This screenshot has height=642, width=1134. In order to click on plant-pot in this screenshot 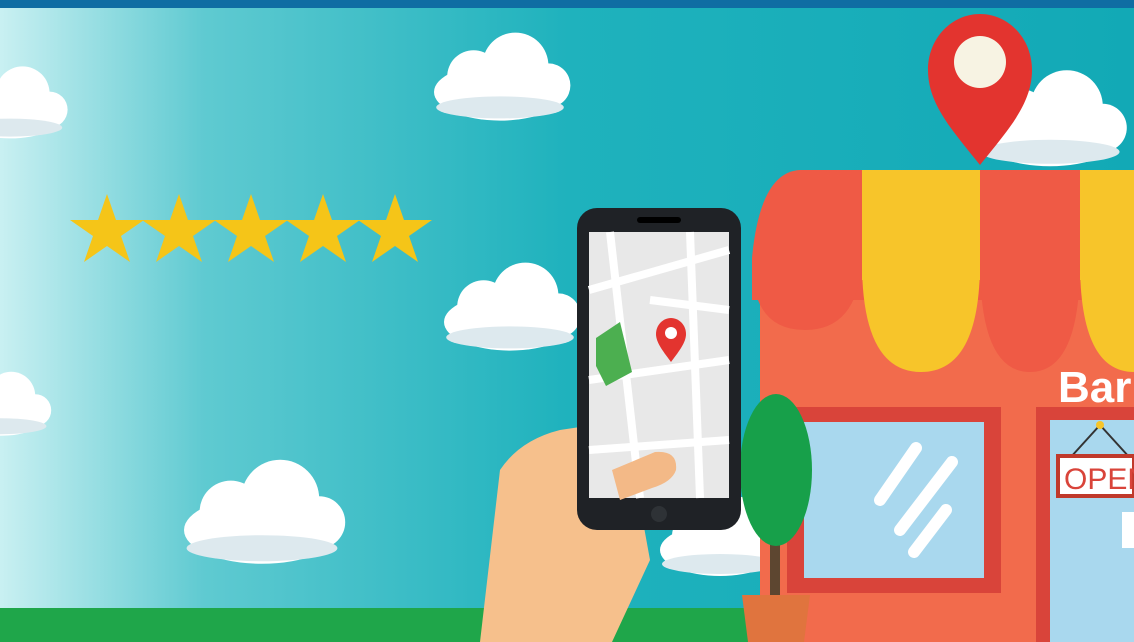, I will do `click(776, 618)`.